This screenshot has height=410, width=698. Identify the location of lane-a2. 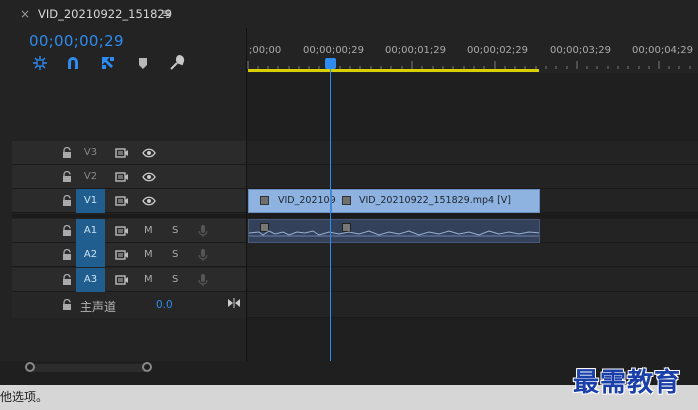
(472, 255).